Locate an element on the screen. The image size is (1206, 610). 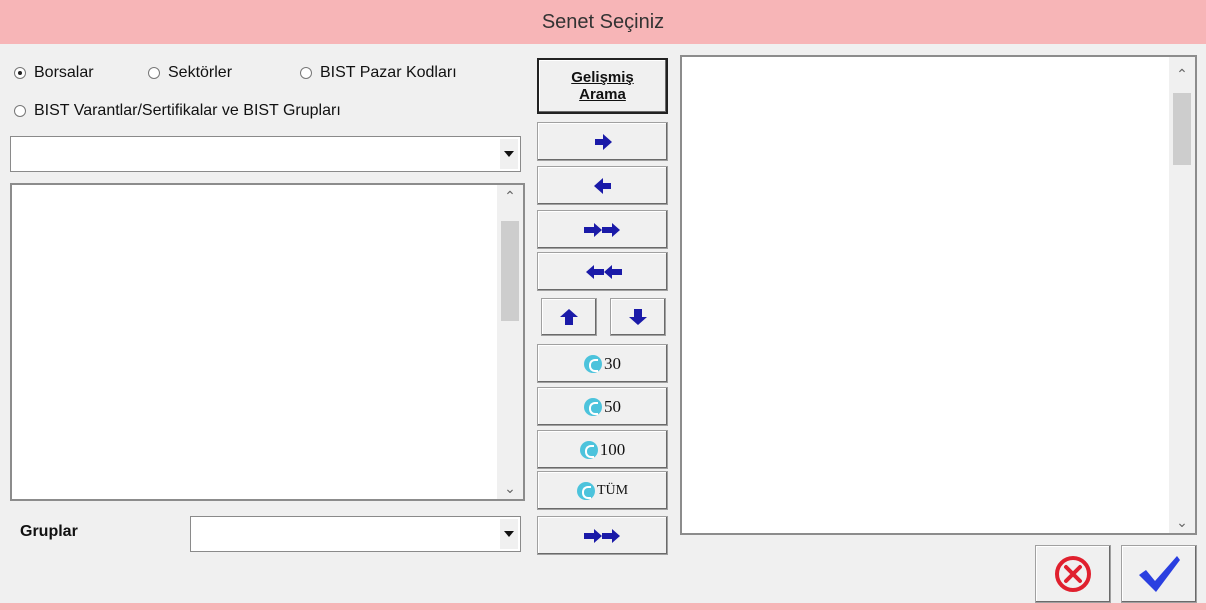
bist30-label: 30 is located at coordinates (612, 363).